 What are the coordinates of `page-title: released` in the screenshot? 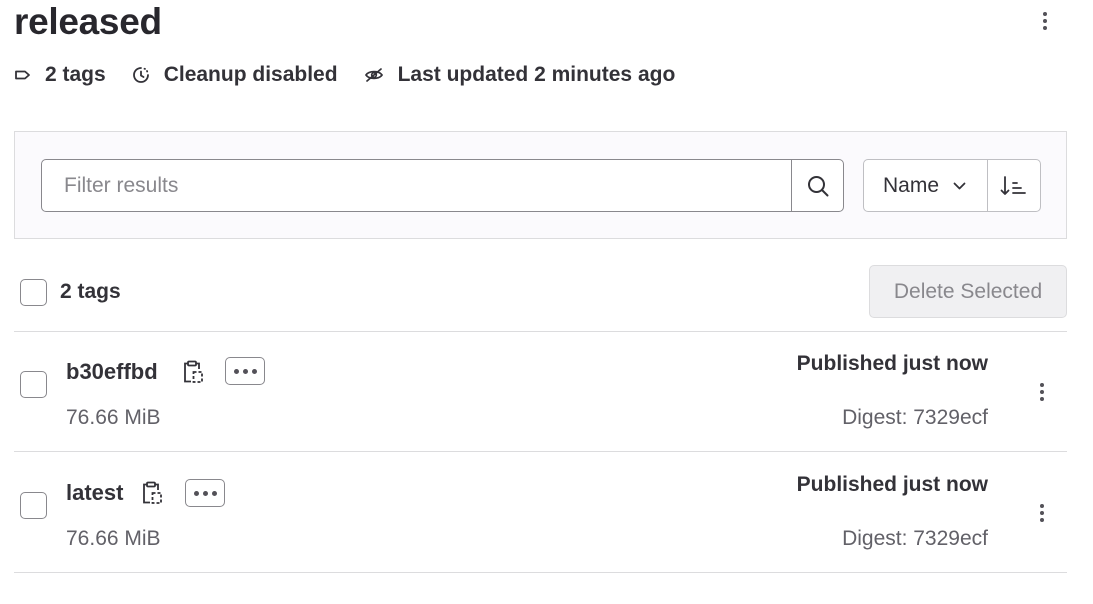 It's located at (88, 21).